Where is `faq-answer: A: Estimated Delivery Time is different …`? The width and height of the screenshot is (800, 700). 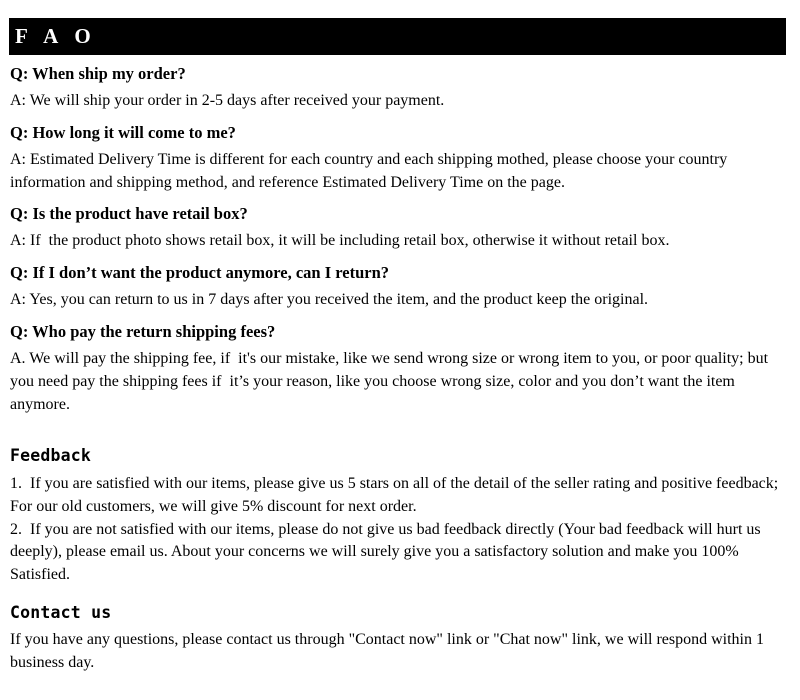 faq-answer: A: Estimated Delivery Time is different … is located at coordinates (371, 170).